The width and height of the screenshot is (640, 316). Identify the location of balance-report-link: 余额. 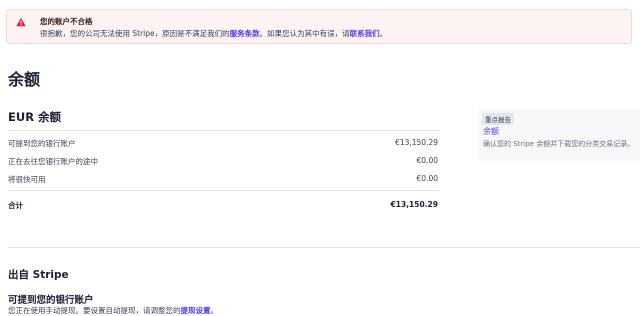
(491, 131).